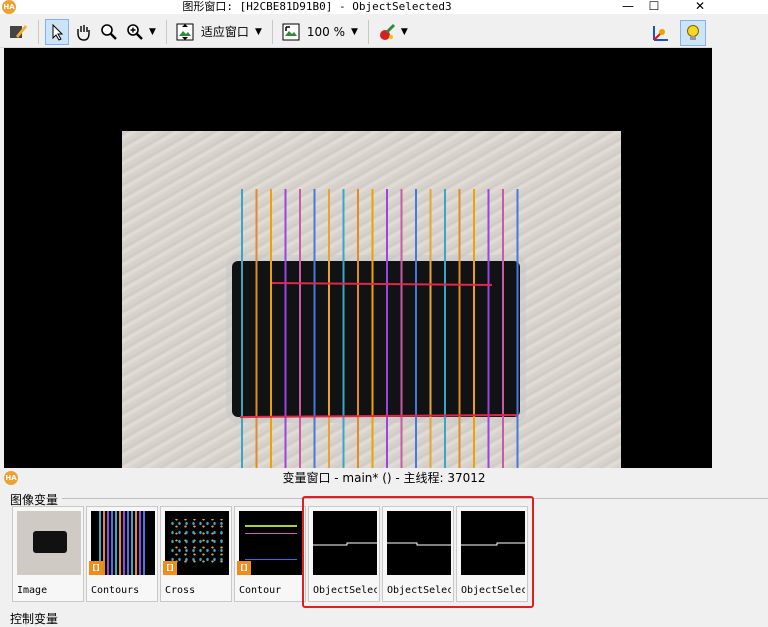  What do you see at coordinates (18, 32) in the screenshot?
I see `edit-icon` at bounding box center [18, 32].